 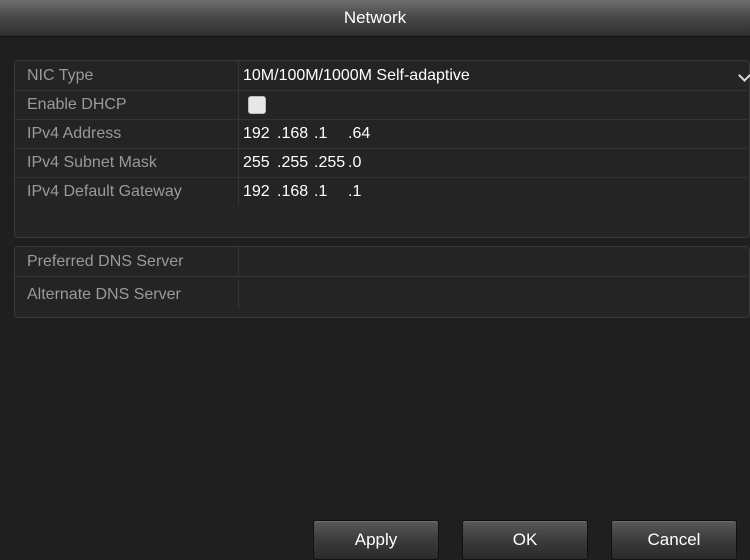 What do you see at coordinates (292, 191) in the screenshot?
I see `gateway-octet-2: .168` at bounding box center [292, 191].